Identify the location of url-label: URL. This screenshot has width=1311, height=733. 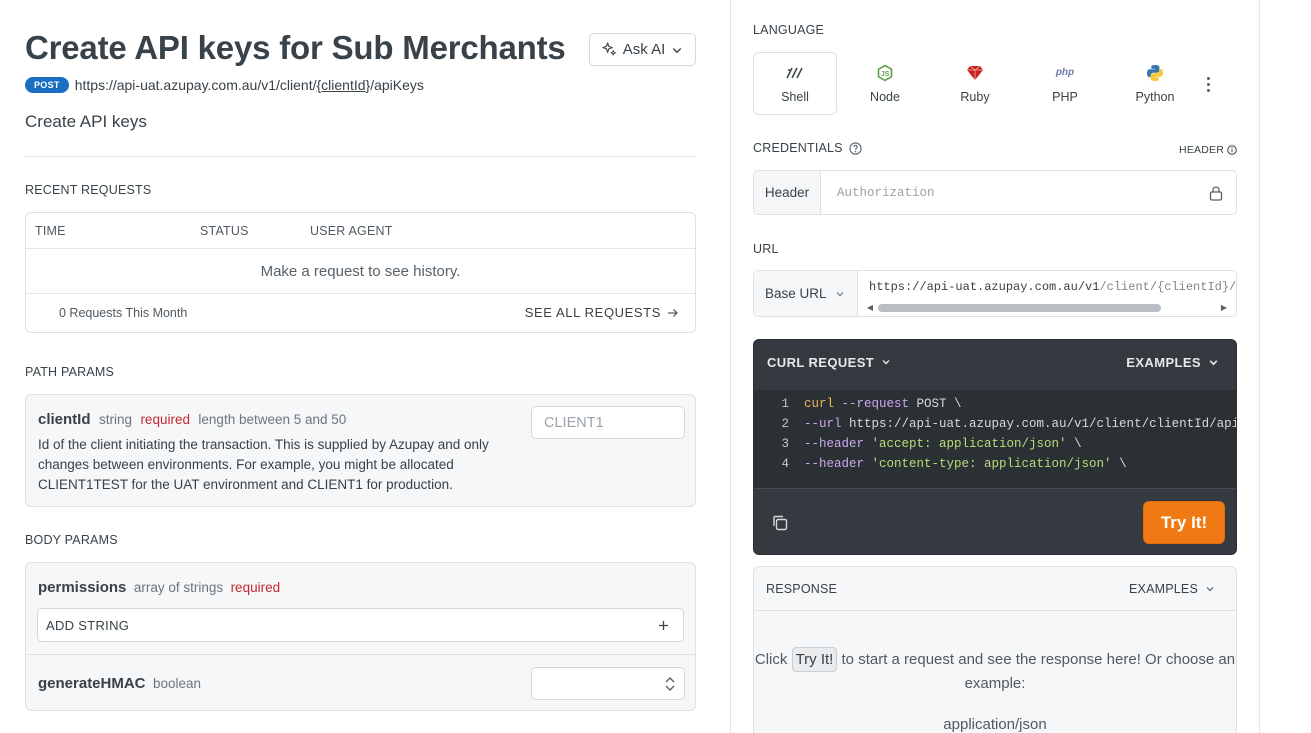
(766, 249).